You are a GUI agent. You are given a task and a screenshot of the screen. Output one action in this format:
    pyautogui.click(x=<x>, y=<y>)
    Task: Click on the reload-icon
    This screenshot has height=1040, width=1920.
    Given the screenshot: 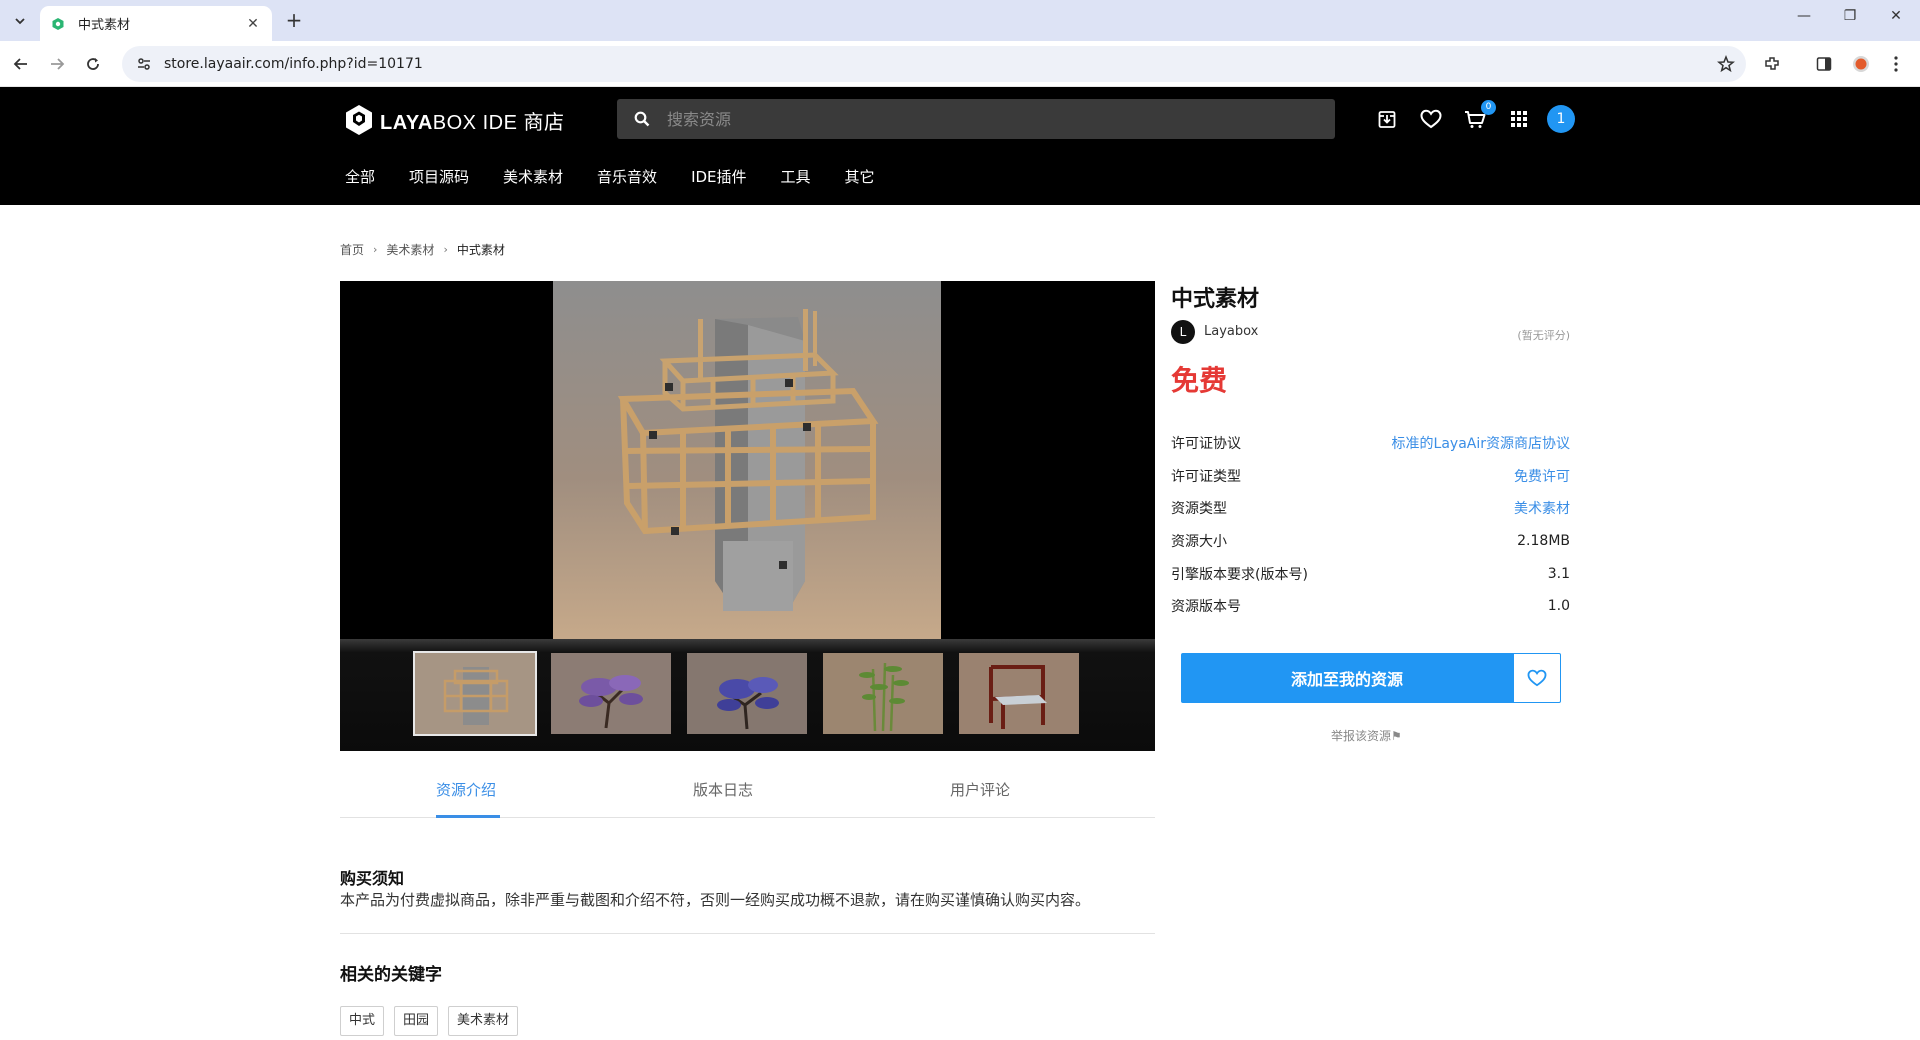 What is the action you would take?
    pyautogui.click(x=93, y=64)
    